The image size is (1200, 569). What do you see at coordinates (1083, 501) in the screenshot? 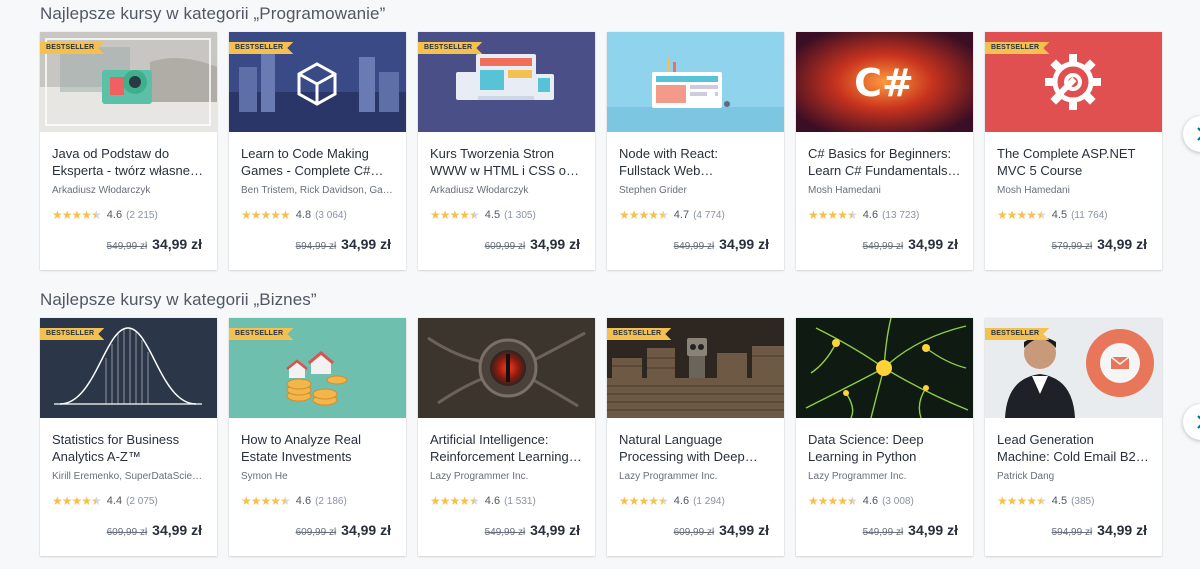
I see `rating-count: (385)` at bounding box center [1083, 501].